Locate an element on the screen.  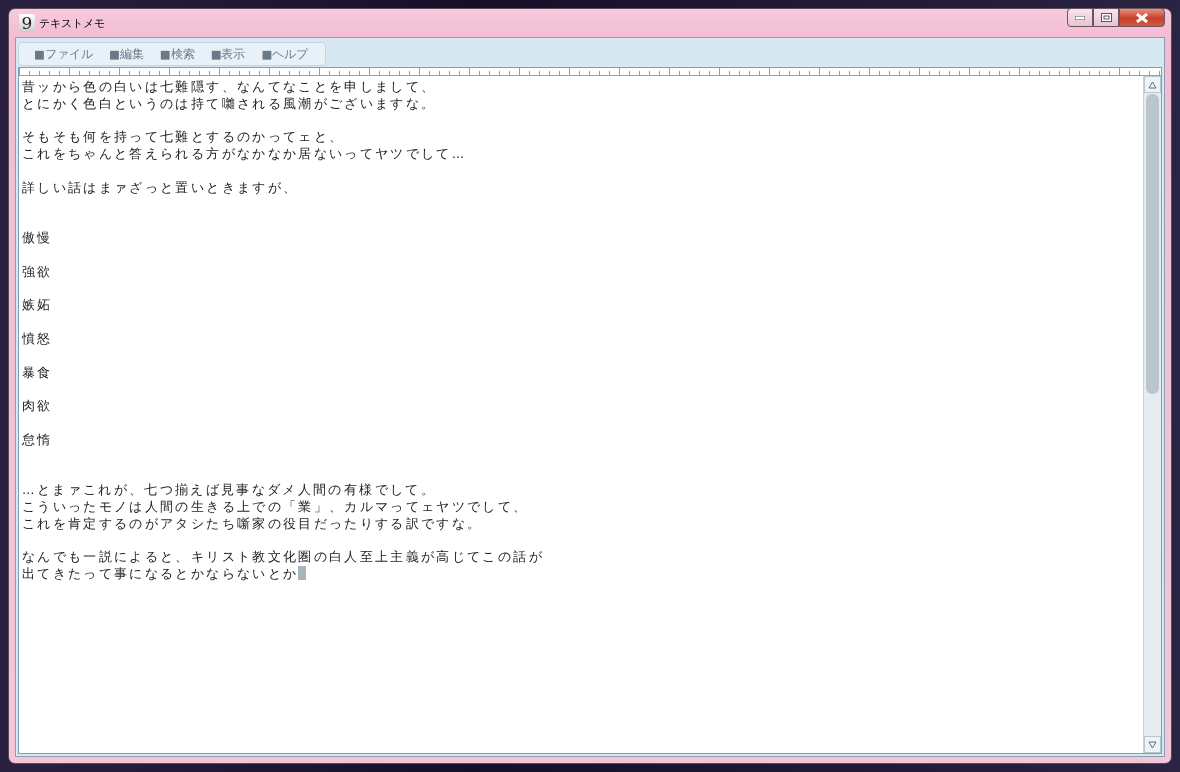
triangle-up-icon is located at coordinates (1152, 84).